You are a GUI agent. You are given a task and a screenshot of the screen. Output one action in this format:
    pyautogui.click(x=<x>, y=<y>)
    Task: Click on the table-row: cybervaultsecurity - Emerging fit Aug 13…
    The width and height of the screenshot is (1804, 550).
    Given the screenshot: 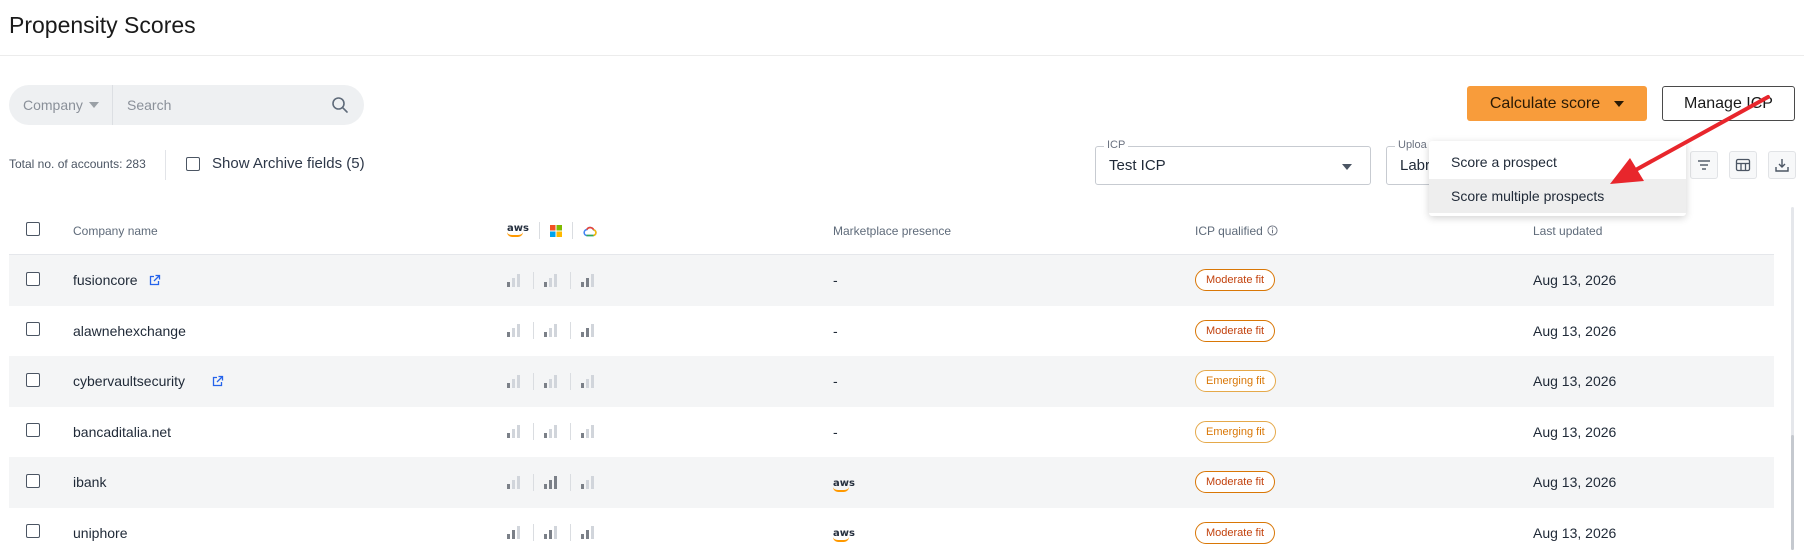 What is the action you would take?
    pyautogui.click(x=891, y=381)
    